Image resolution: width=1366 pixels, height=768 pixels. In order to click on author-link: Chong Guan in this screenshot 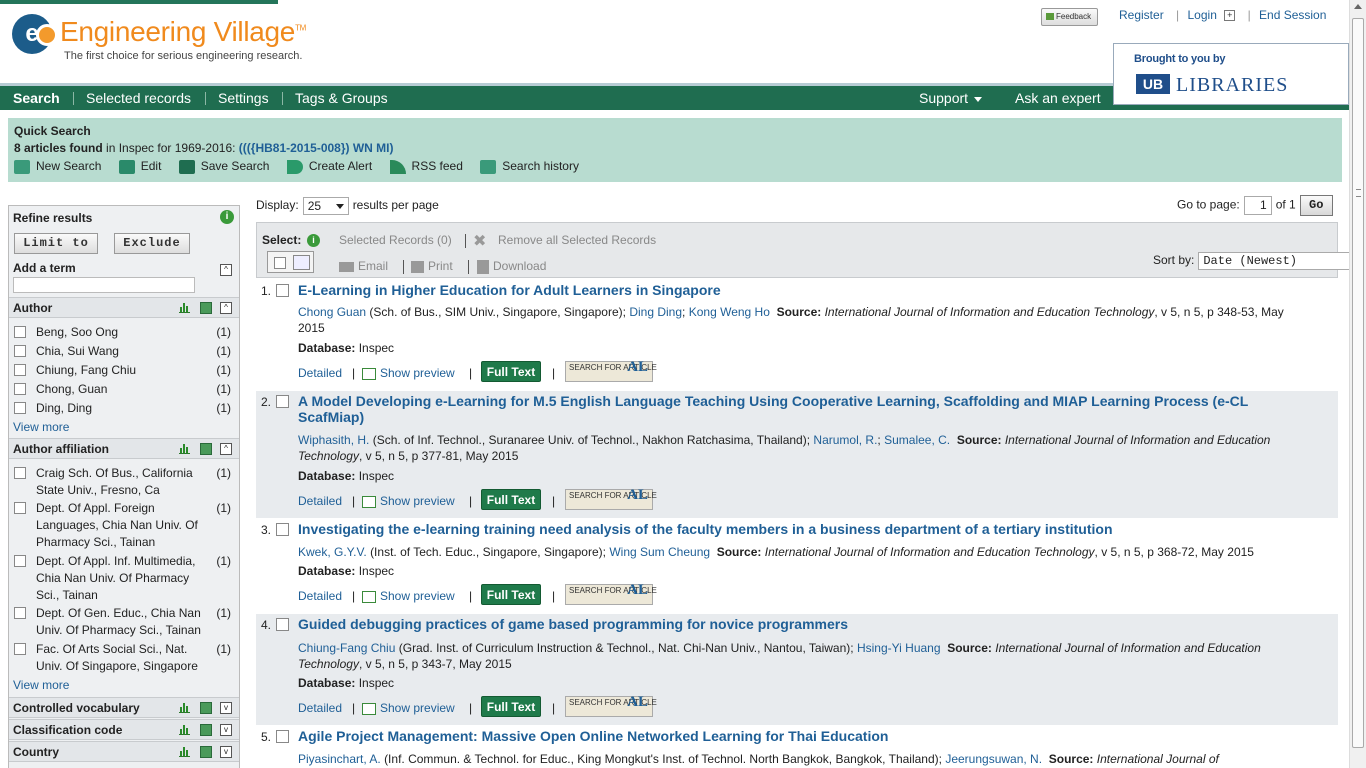, I will do `click(332, 312)`.